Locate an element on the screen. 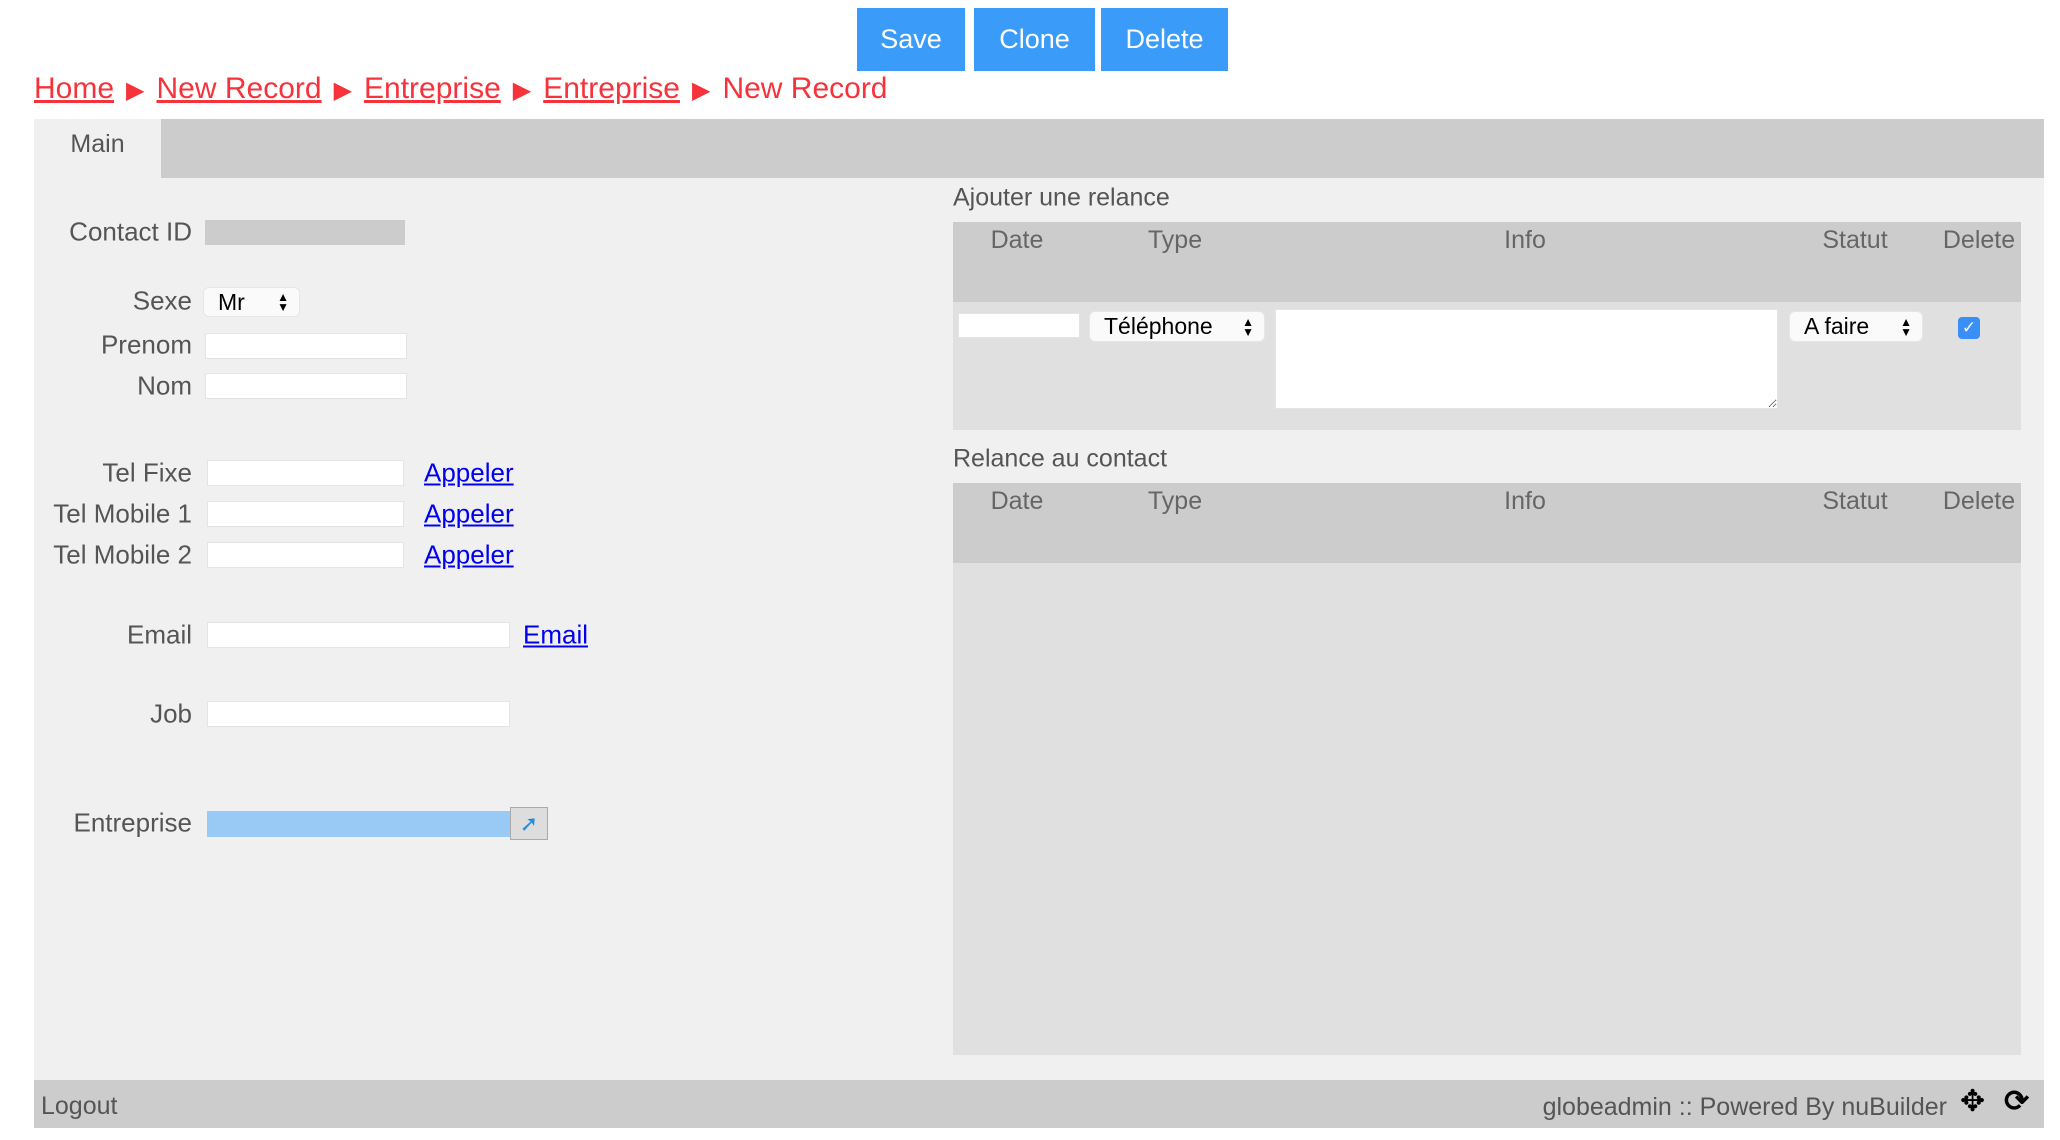 This screenshot has height=1140, width=2060. relance-type-select: Téléphone ▲ ▼ is located at coordinates (1177, 326).